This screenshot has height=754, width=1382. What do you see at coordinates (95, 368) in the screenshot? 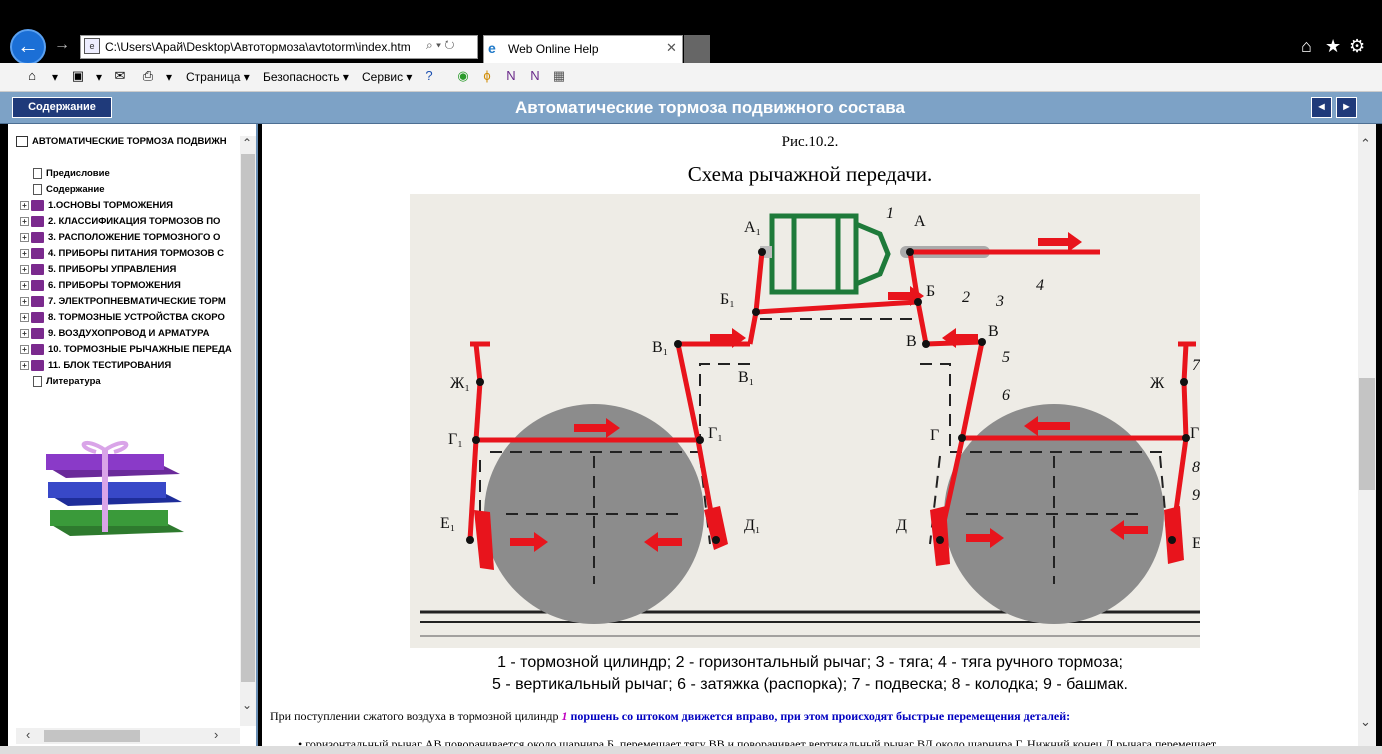
I see `toc-item: +11. БЛОК ТЕСТИРОВАНИЯ` at bounding box center [95, 368].